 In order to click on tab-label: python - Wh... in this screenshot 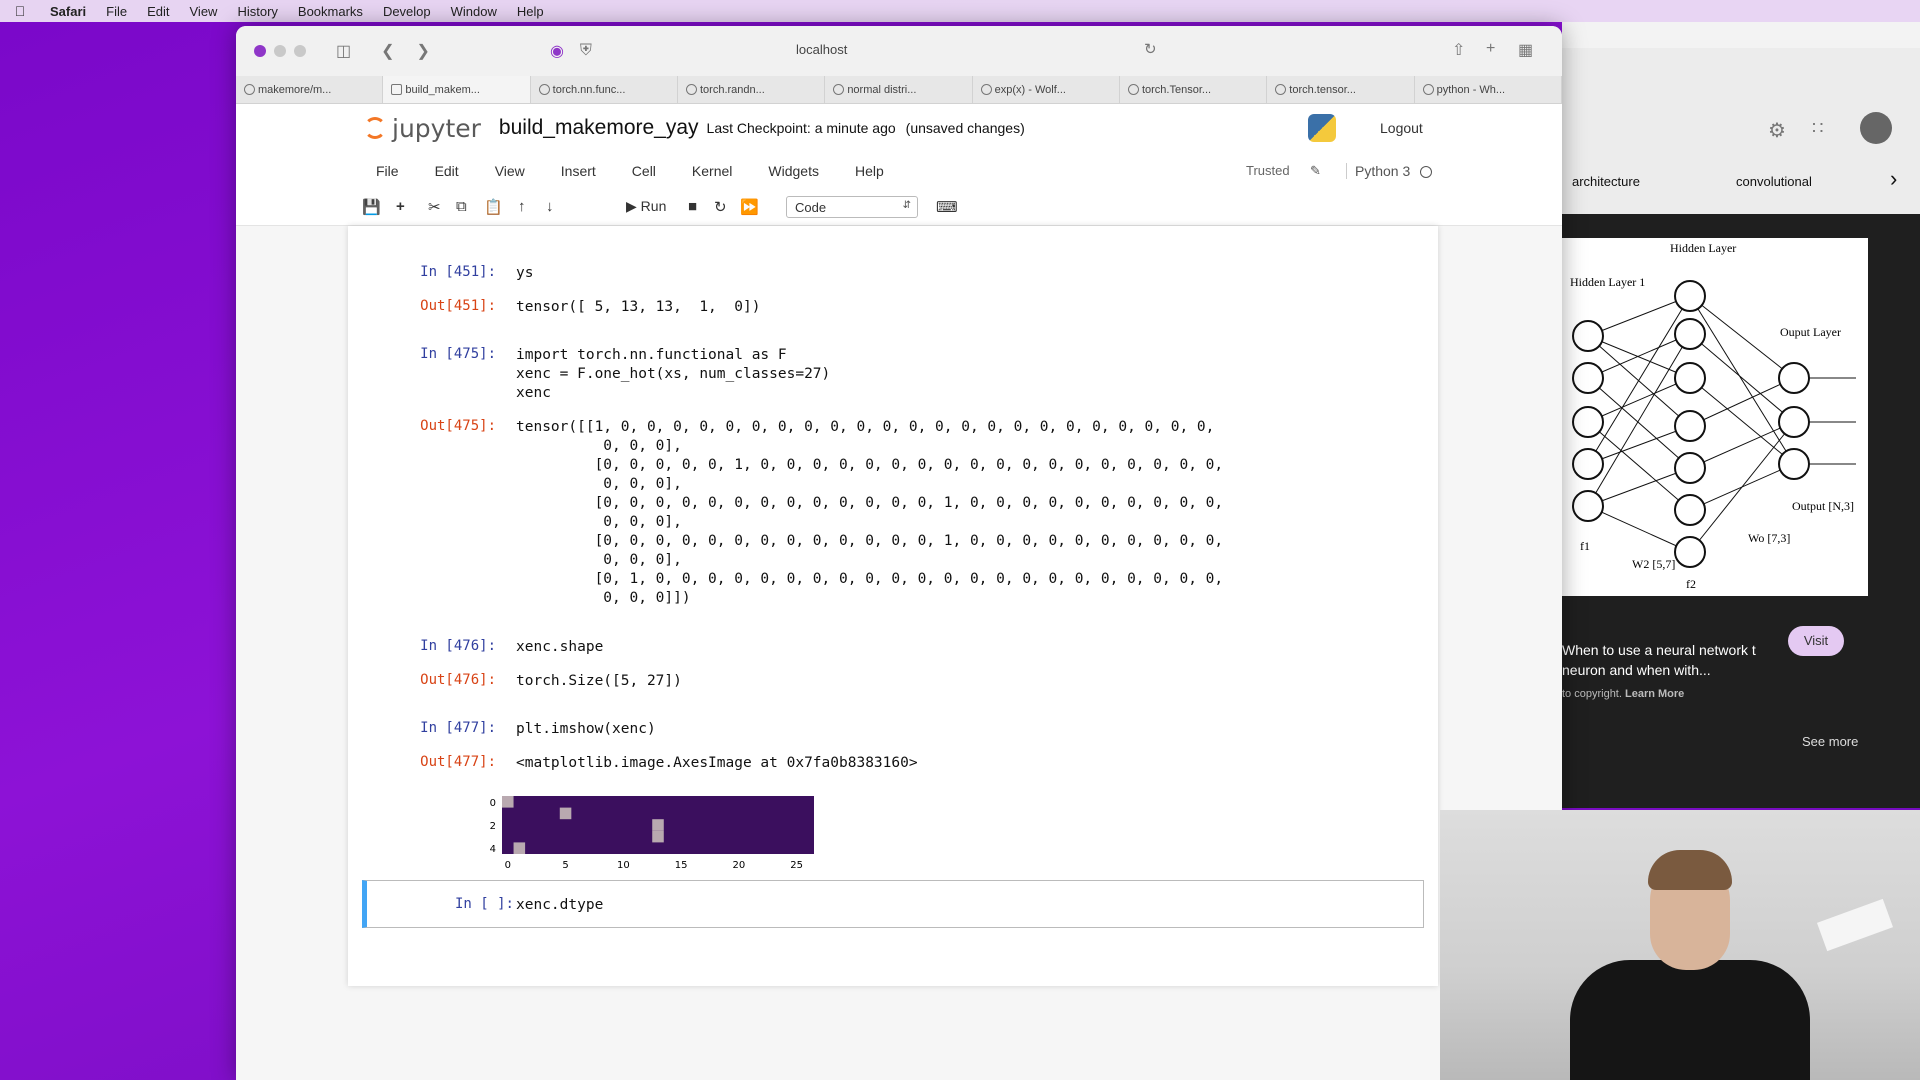, I will do `click(1471, 89)`.